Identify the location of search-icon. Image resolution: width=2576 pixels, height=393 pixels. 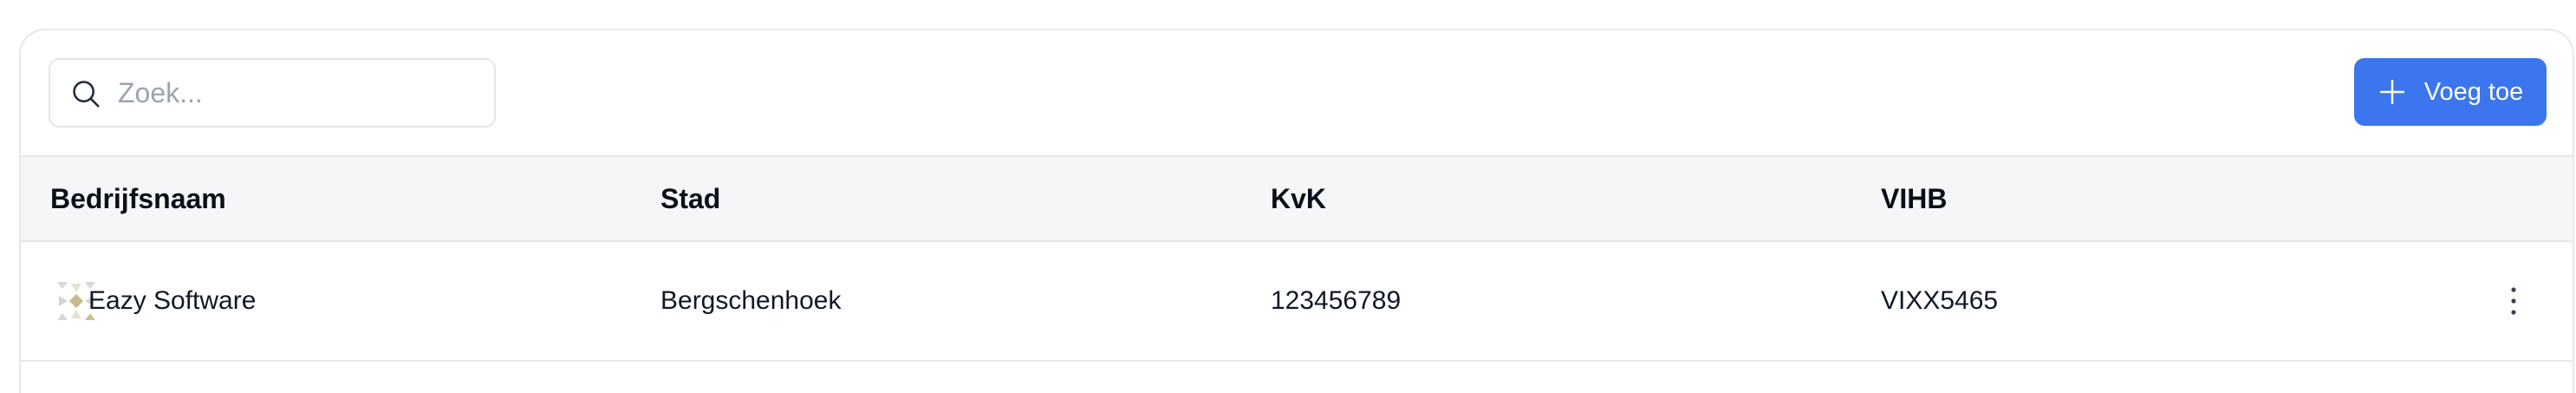
(86, 94).